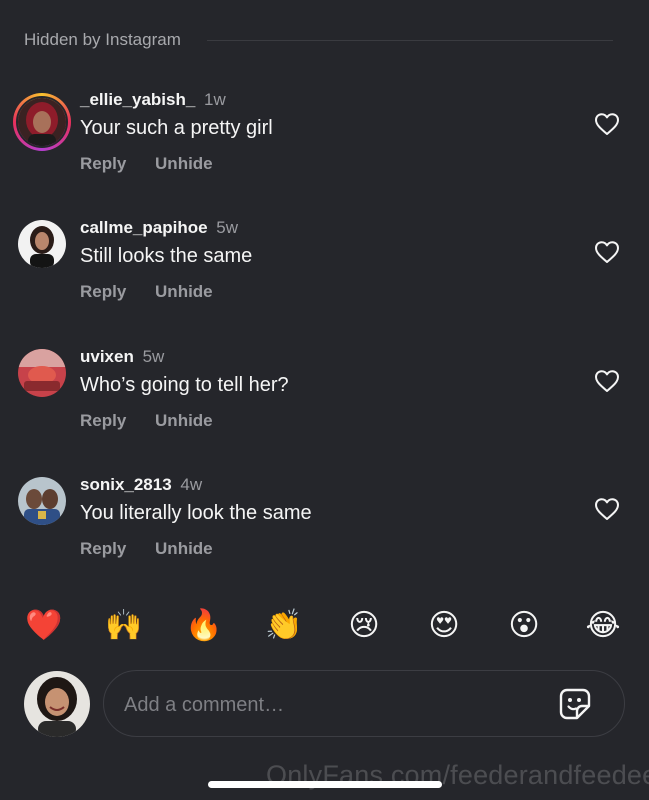 The image size is (649, 800). What do you see at coordinates (144, 227) in the screenshot?
I see `comment-username: callme_papihoe` at bounding box center [144, 227].